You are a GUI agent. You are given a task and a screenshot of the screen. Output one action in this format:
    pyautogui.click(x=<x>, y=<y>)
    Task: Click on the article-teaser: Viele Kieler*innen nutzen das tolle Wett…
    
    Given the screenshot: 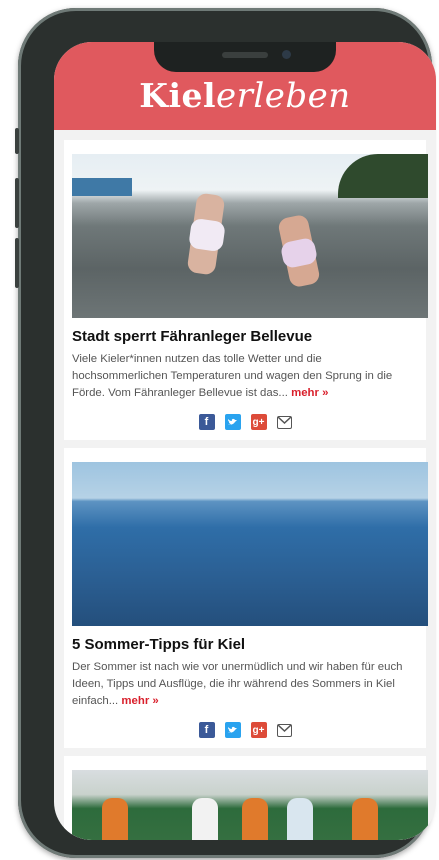 What is the action you would take?
    pyautogui.click(x=245, y=376)
    